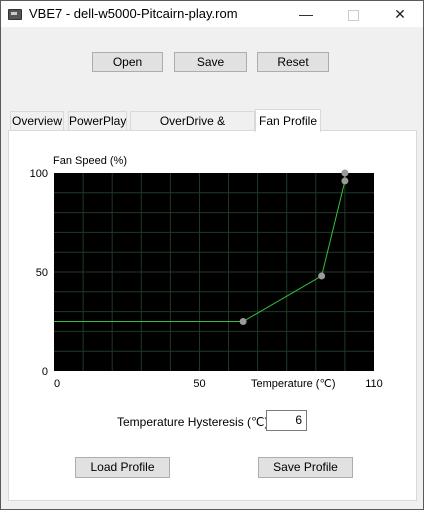 The height and width of the screenshot is (510, 424). Describe the element at coordinates (288, 120) in the screenshot. I see `tab-fan-profile: Fan Profile` at that location.